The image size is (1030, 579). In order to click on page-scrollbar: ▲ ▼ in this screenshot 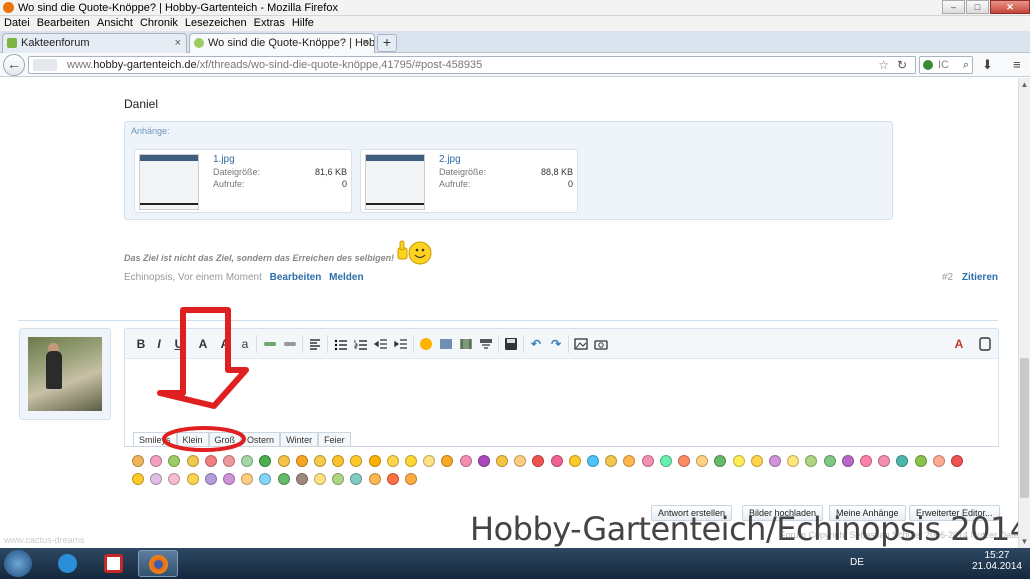, I will do `click(1024, 313)`.